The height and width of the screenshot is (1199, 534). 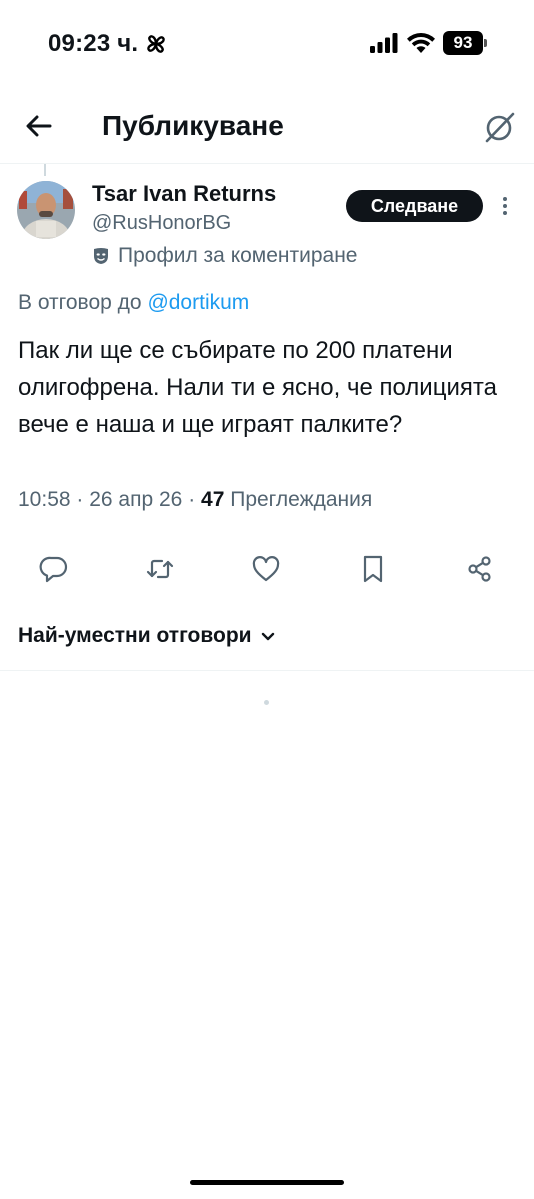 I want to click on like-icon, so click(x=266, y=569).